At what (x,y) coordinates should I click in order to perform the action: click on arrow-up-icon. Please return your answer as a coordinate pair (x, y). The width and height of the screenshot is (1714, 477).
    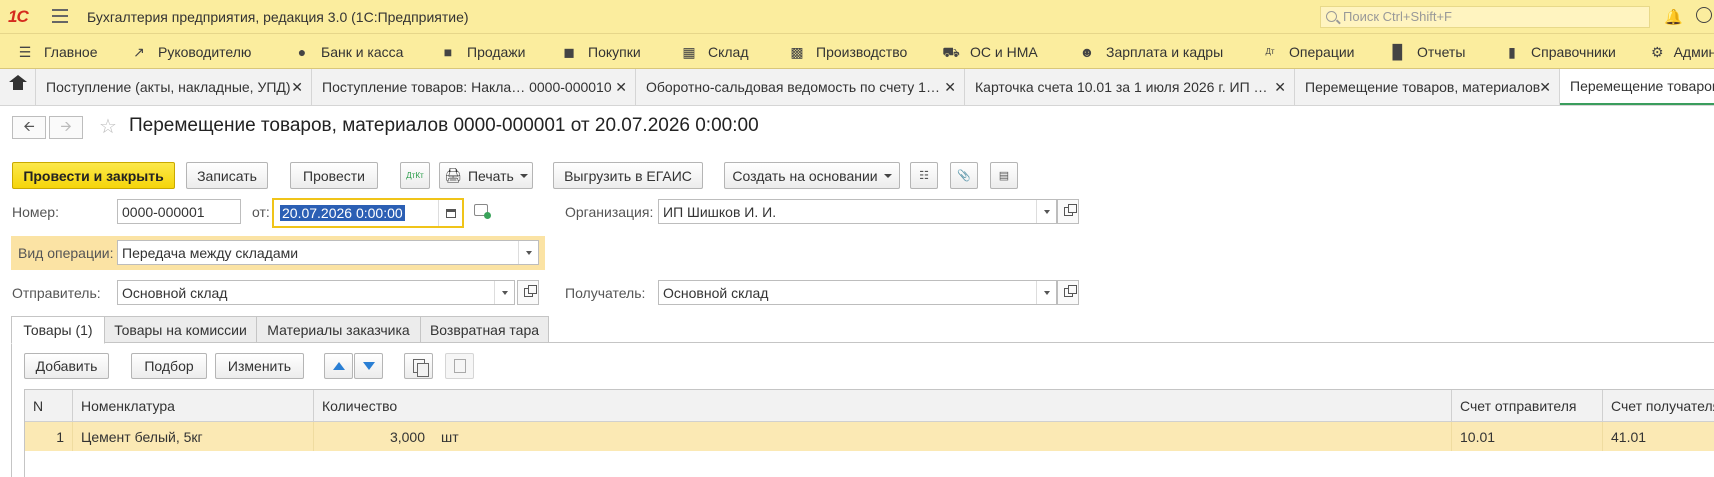
    Looking at the image, I should click on (338, 366).